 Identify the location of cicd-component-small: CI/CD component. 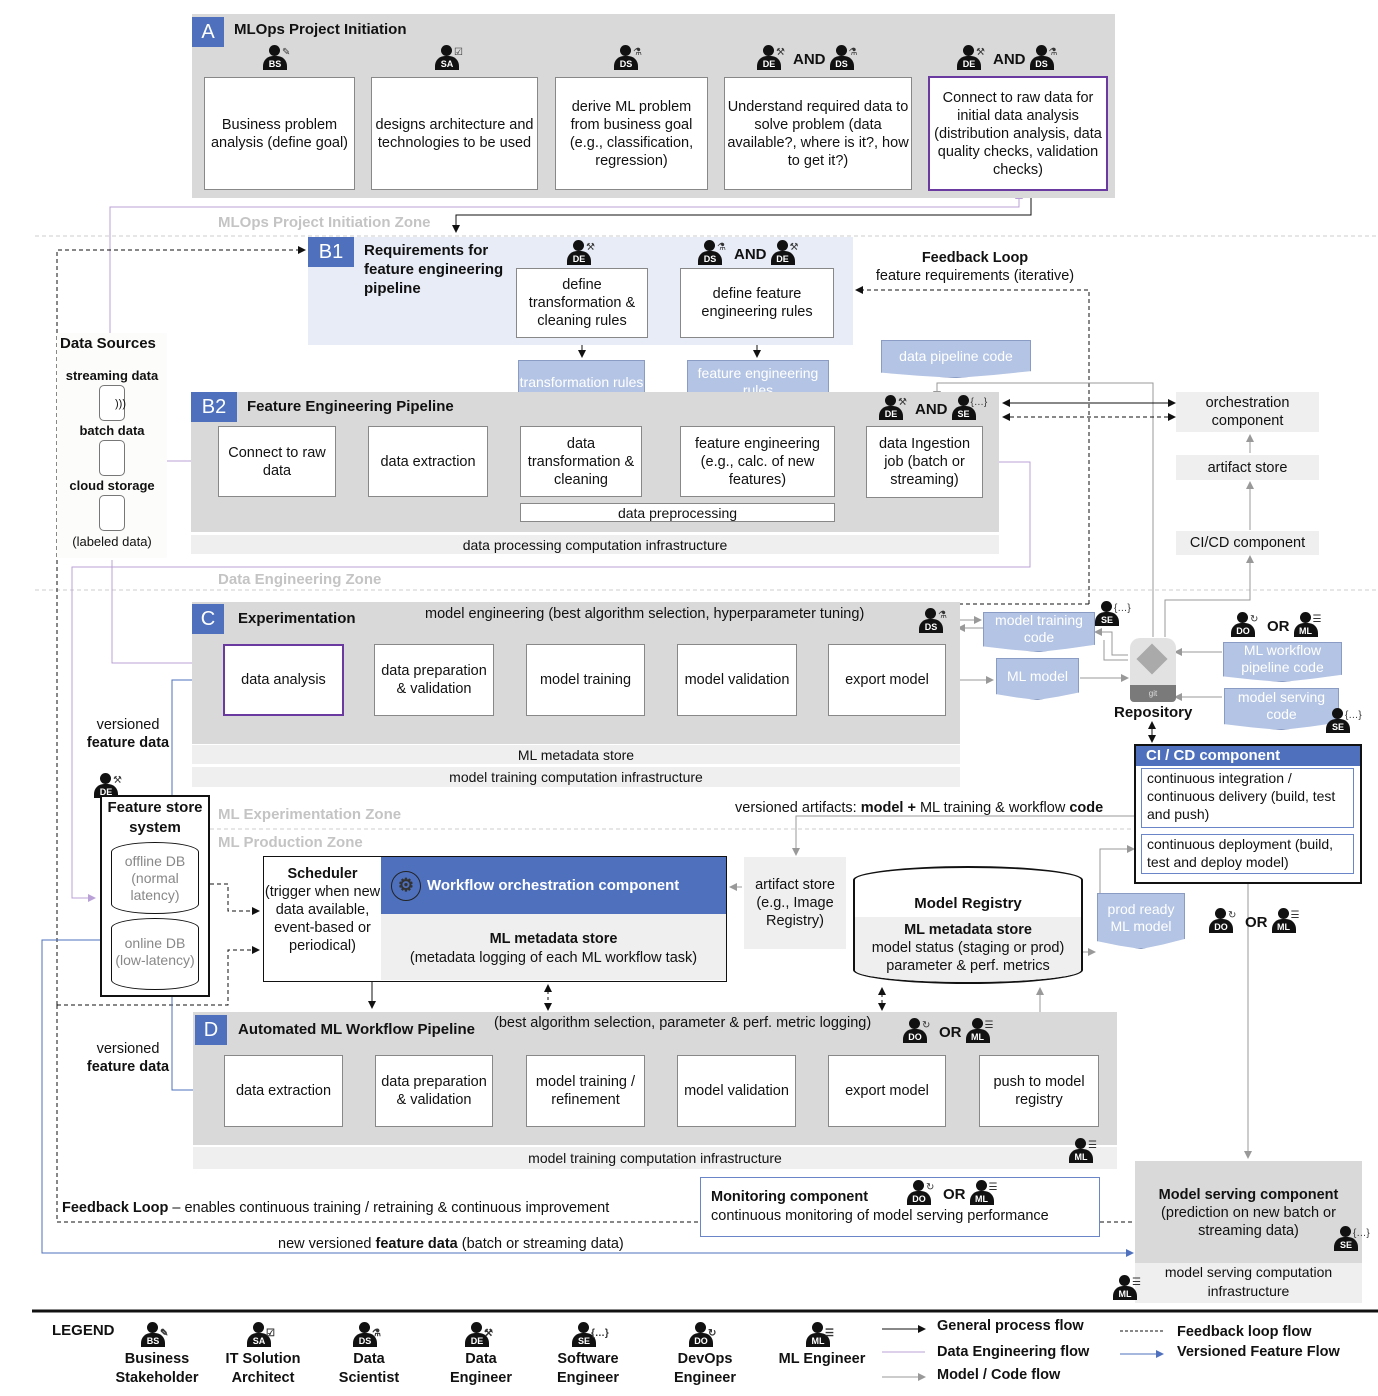
(1247, 543).